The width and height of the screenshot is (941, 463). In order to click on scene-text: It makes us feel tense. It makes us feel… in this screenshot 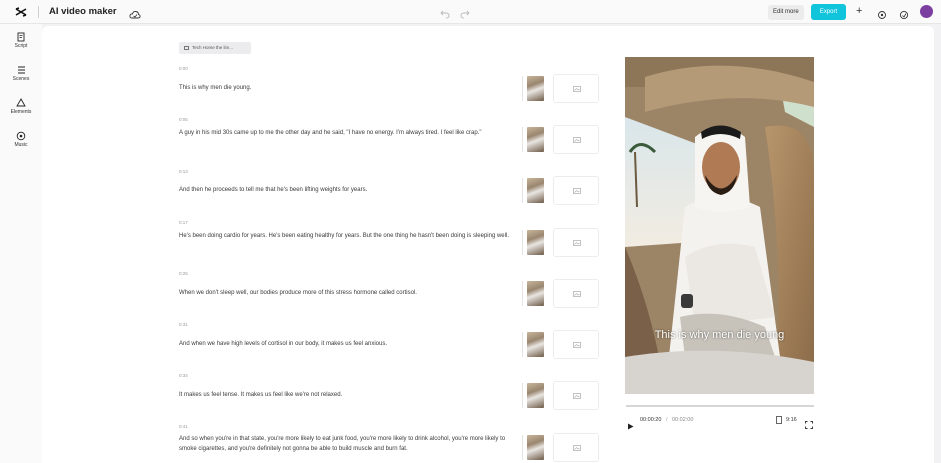, I will do `click(344, 396)`.